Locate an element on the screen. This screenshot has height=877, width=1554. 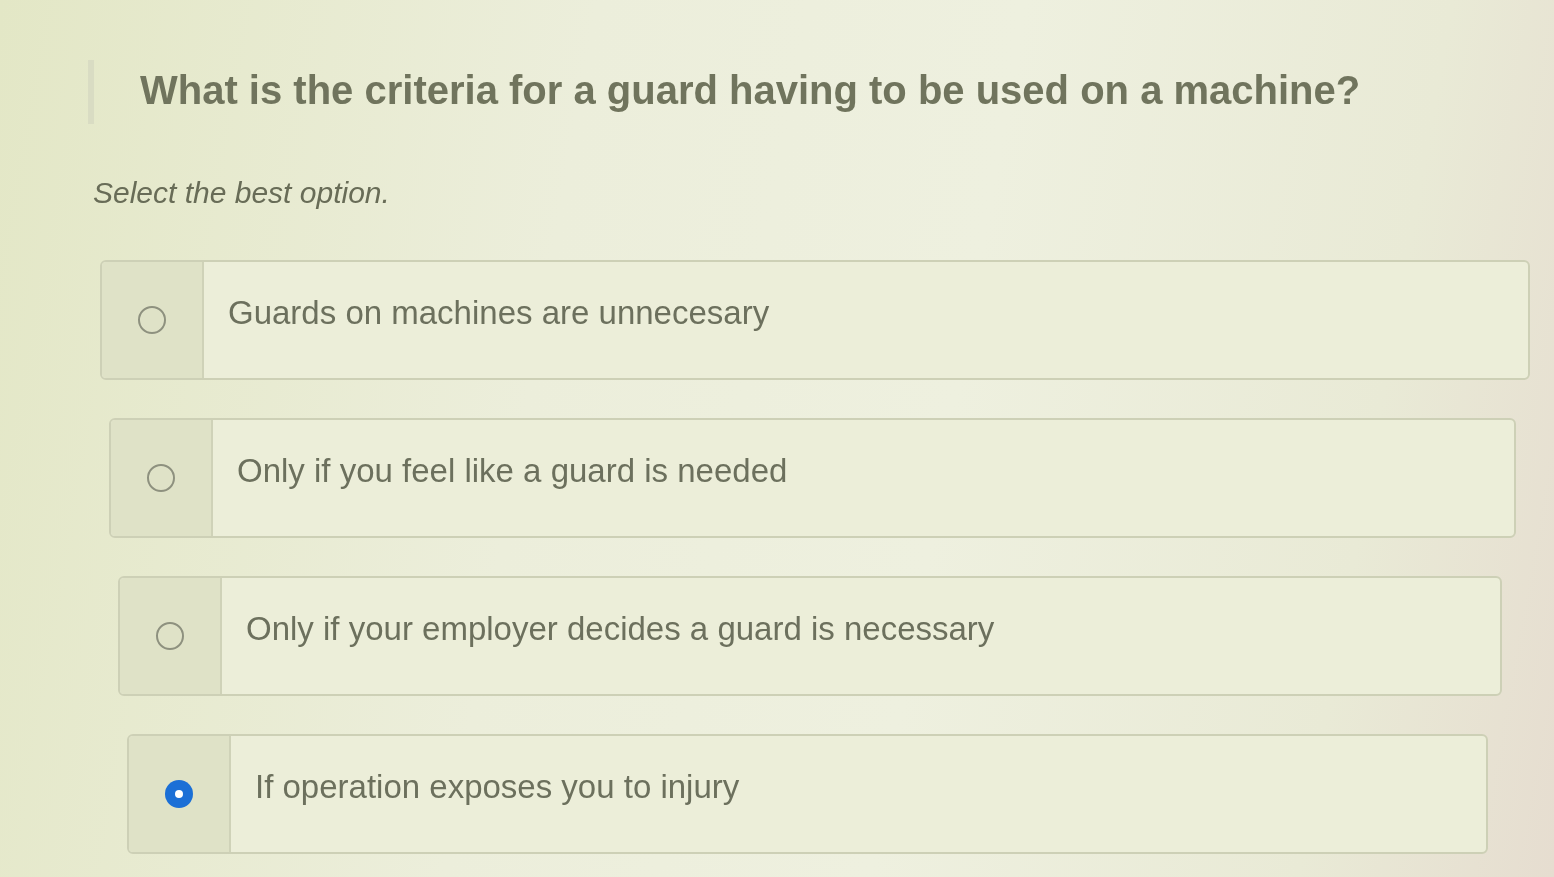
option-text: Guards on machines are unnecesary is located at coordinates (498, 313).